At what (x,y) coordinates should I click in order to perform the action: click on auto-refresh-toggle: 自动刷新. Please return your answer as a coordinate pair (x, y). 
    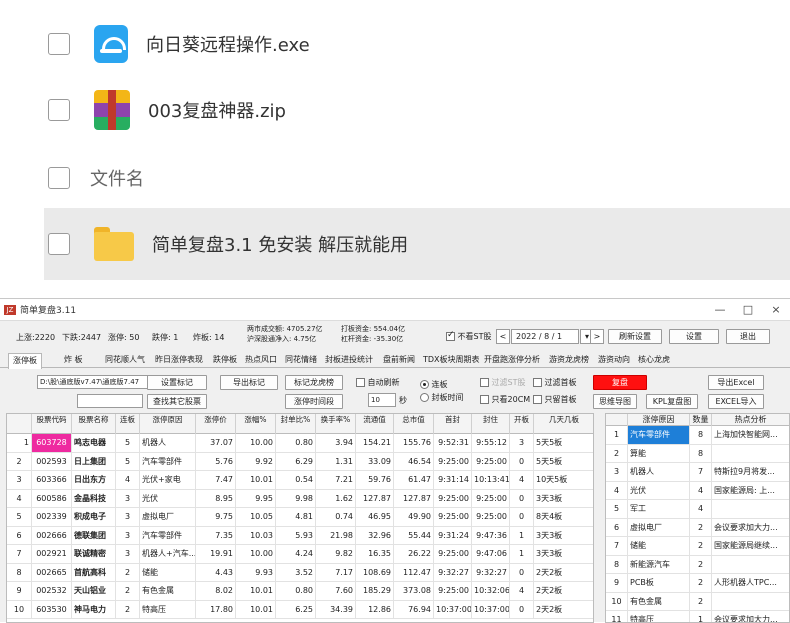
    Looking at the image, I should click on (378, 382).